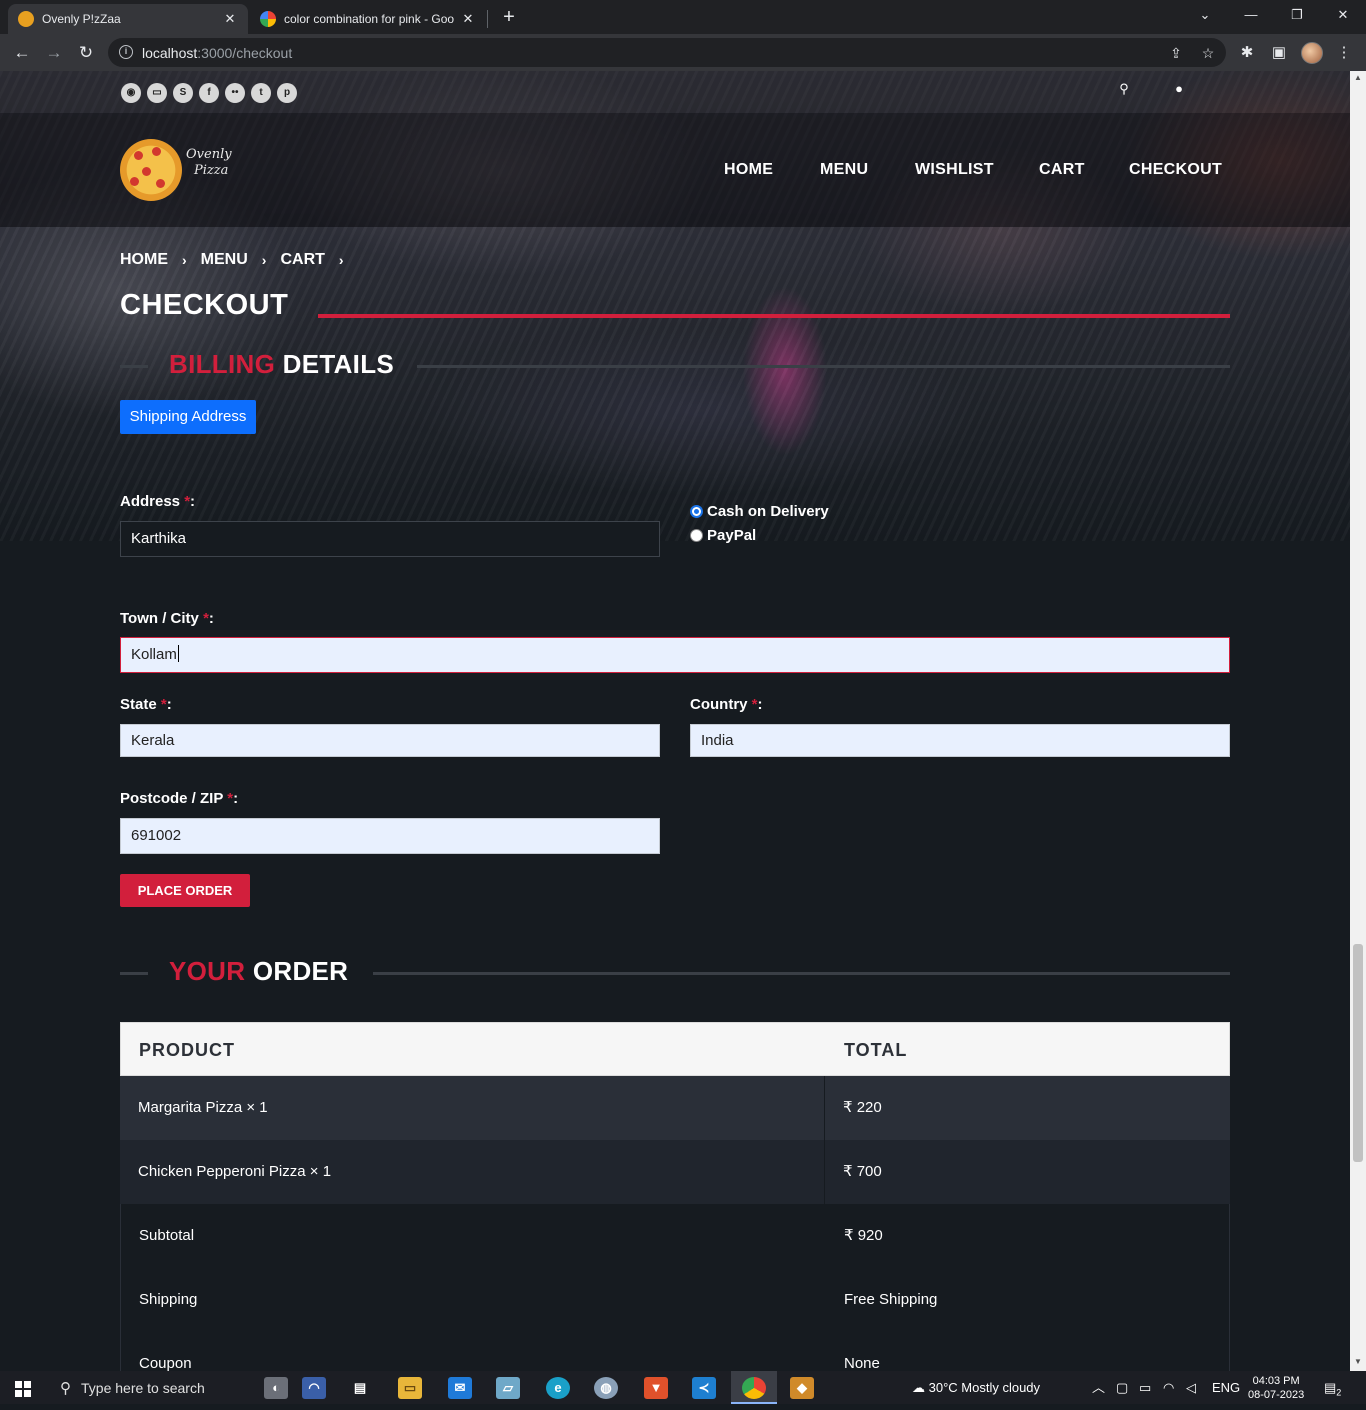 The height and width of the screenshot is (1410, 1366). What do you see at coordinates (472, 1172) in the screenshot?
I see `product-cell: Chicken Pepperoni Pizza × 1` at bounding box center [472, 1172].